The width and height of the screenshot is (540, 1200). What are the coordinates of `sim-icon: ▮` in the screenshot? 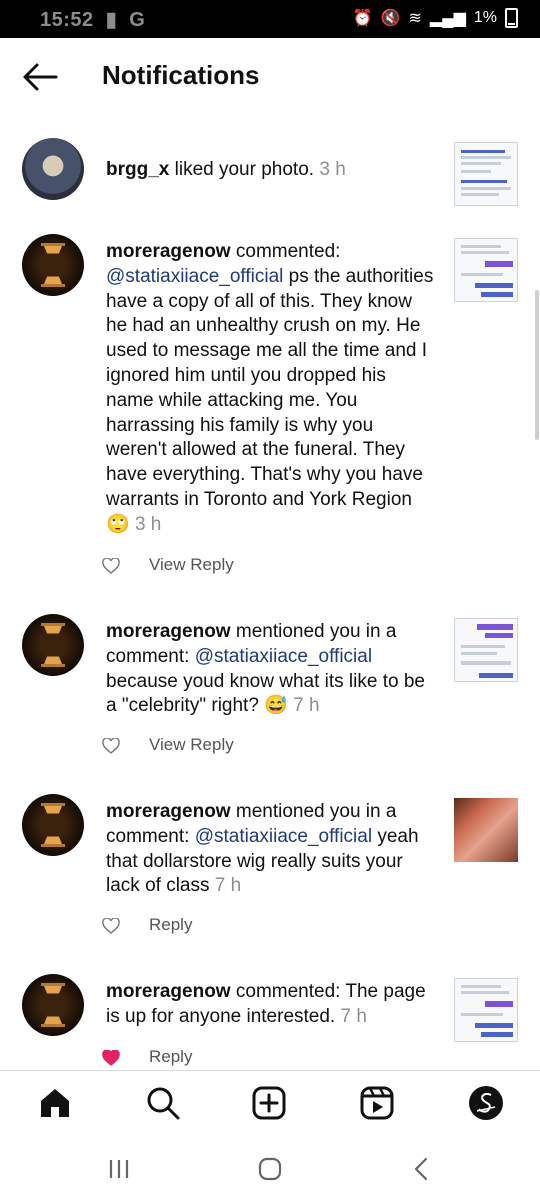 It's located at (111, 20).